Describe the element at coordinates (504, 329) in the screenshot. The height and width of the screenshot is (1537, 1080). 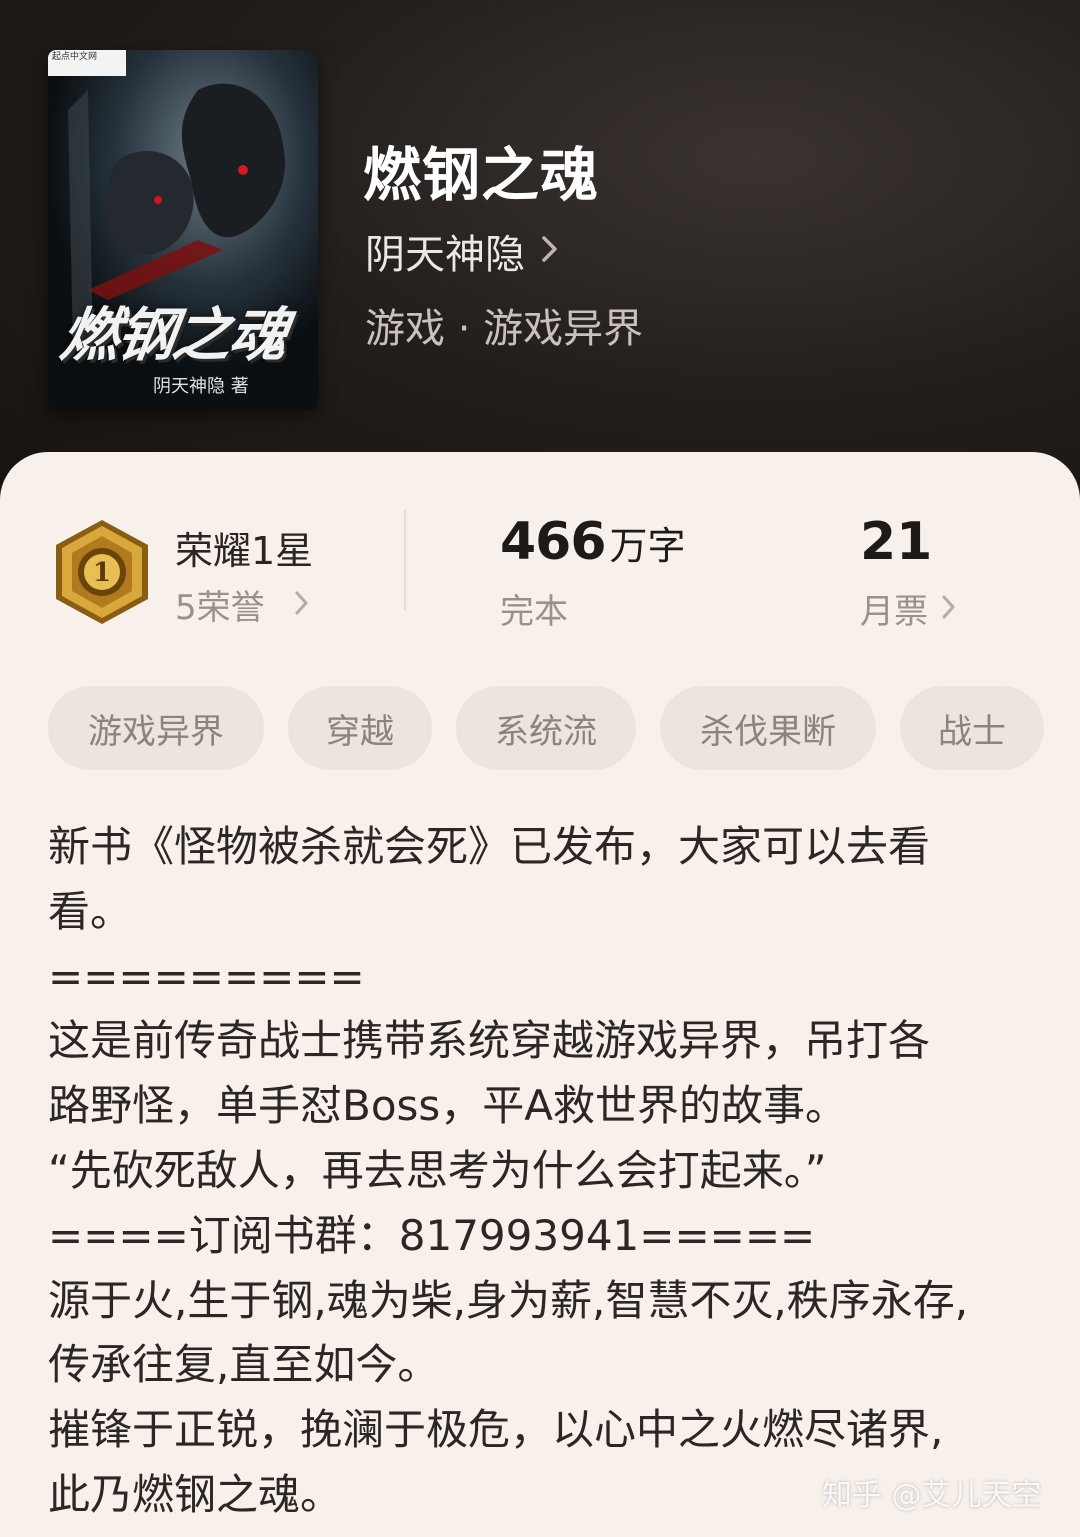
I see `book-genre: 游戏 · 游戏异界` at that location.